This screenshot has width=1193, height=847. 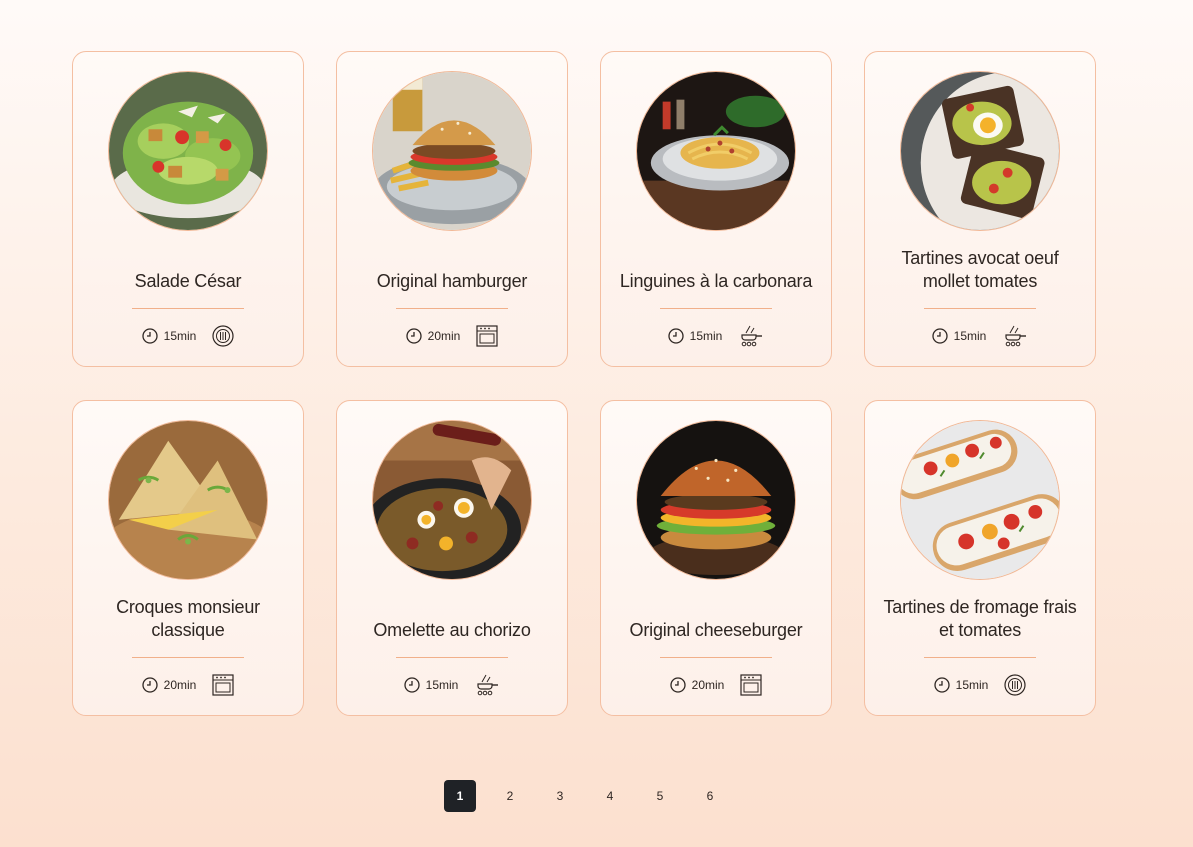 I want to click on recipe-title: Original cheeseburger, so click(x=716, y=630).